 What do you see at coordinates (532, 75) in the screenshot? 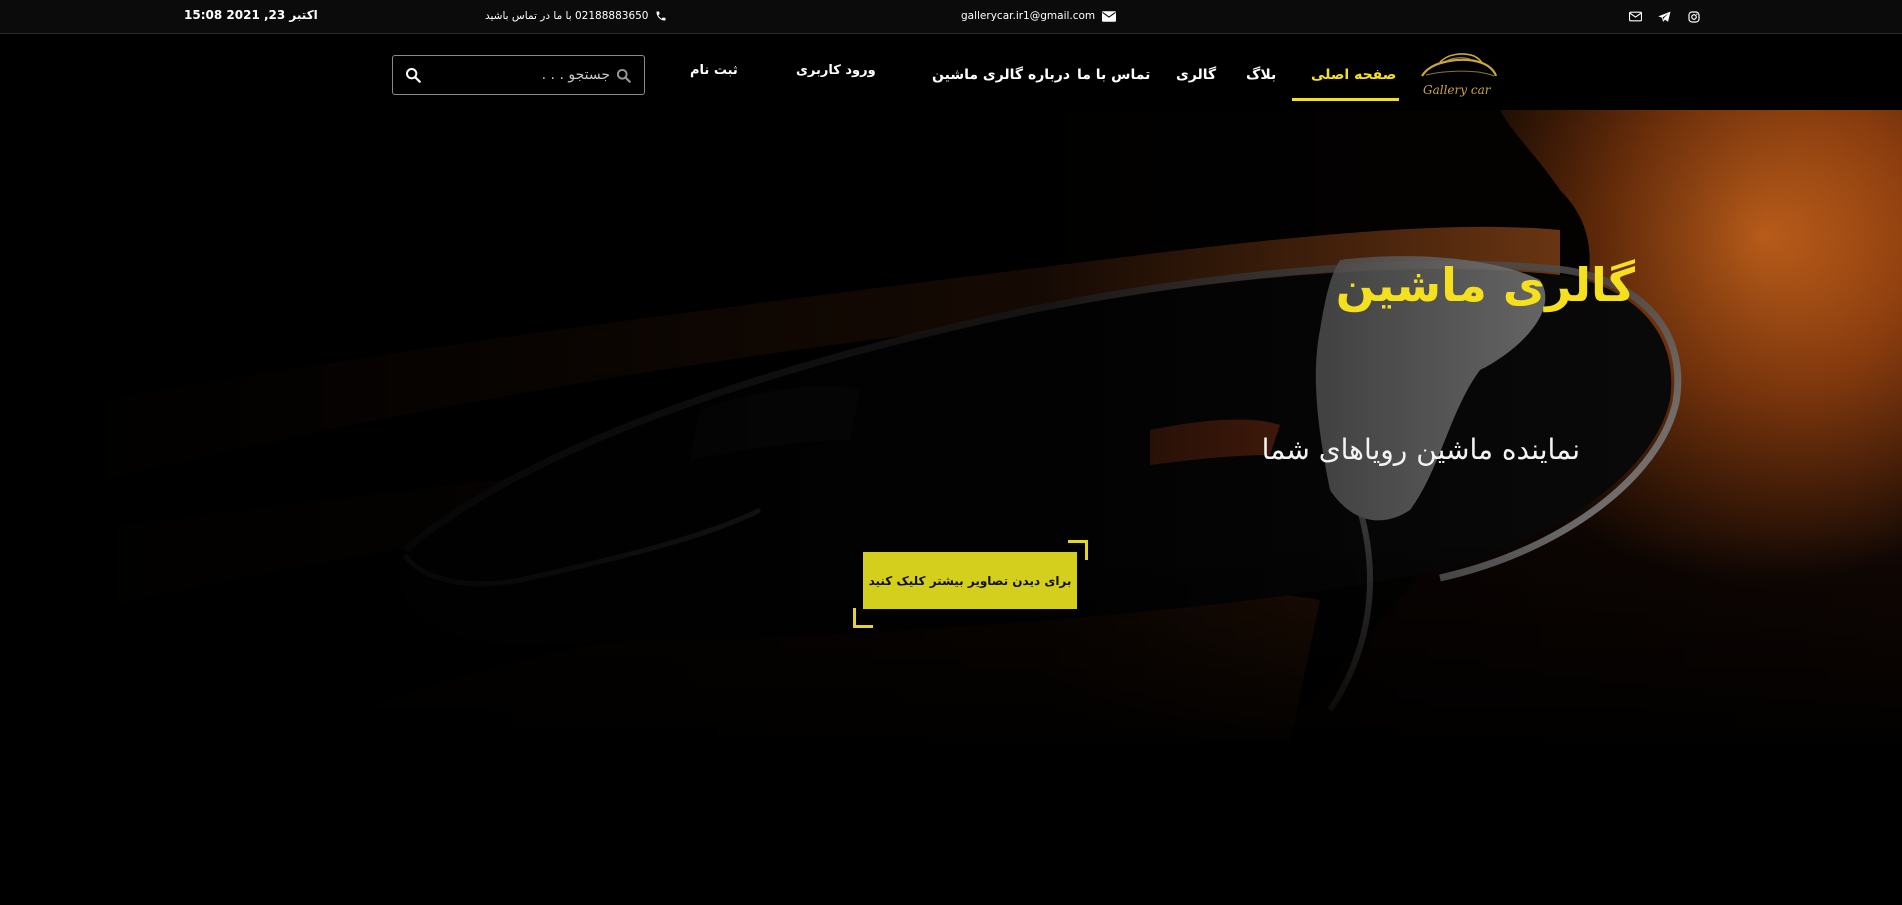
I see `search-input` at bounding box center [532, 75].